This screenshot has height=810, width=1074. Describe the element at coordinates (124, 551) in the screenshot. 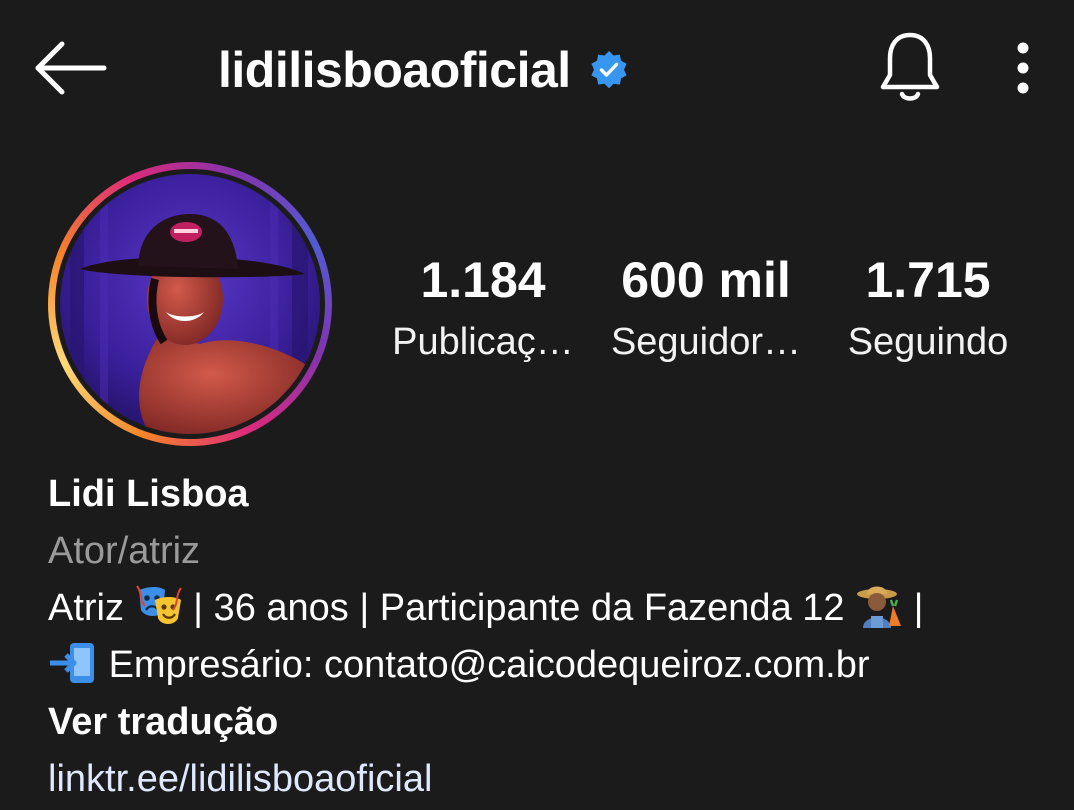

I see `profile-category: Ator/atriz` at that location.